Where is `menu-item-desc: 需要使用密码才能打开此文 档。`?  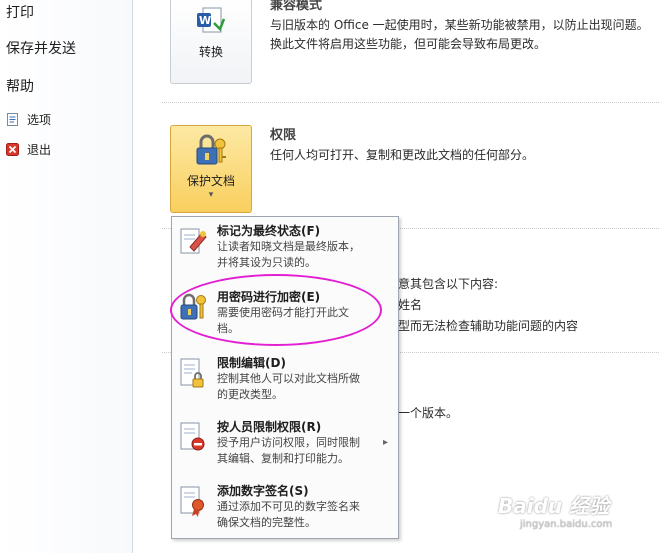
menu-item-desc: 需要使用密码才能打开此文 档。 is located at coordinates (283, 320).